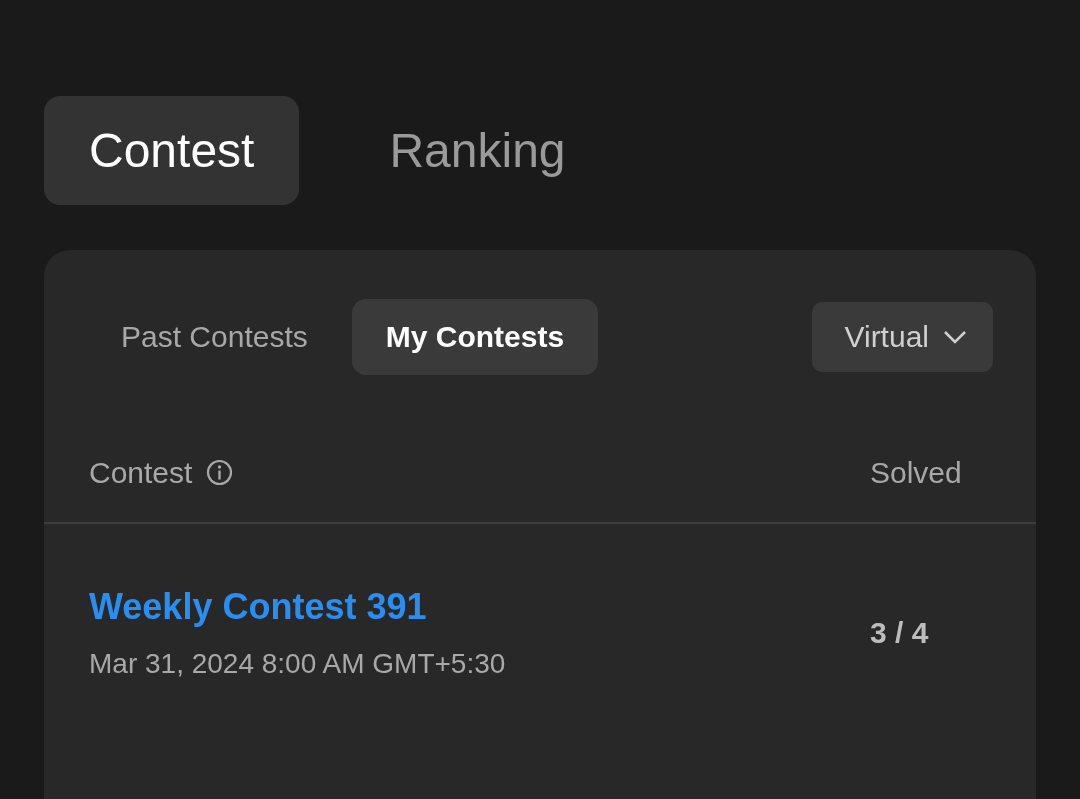 The width and height of the screenshot is (1080, 799). What do you see at coordinates (220, 472) in the screenshot?
I see `info-icon` at bounding box center [220, 472].